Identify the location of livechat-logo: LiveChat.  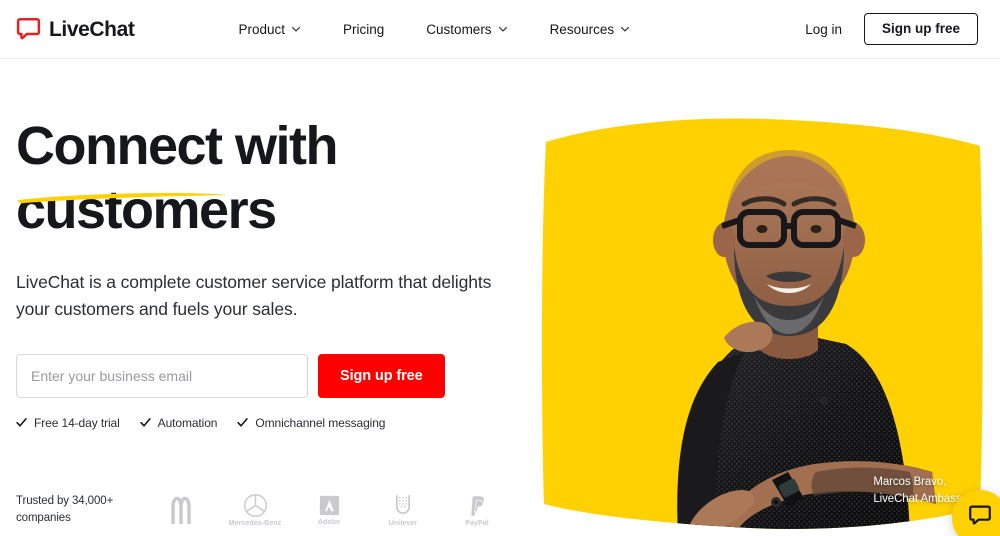
(75, 29).